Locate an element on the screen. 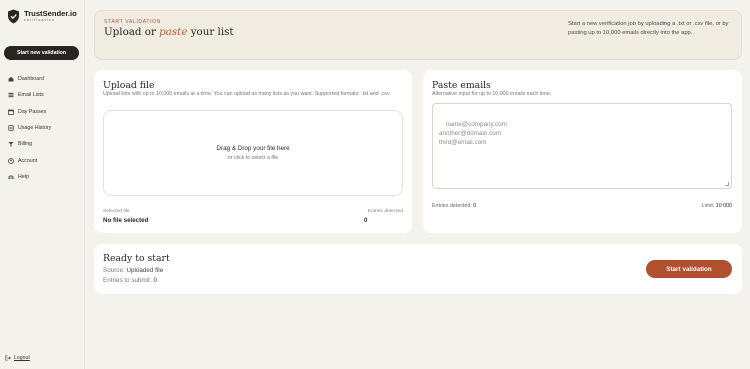 Image resolution: width=750 pixels, height=369 pixels. logout-link: Logout is located at coordinates (17, 358).